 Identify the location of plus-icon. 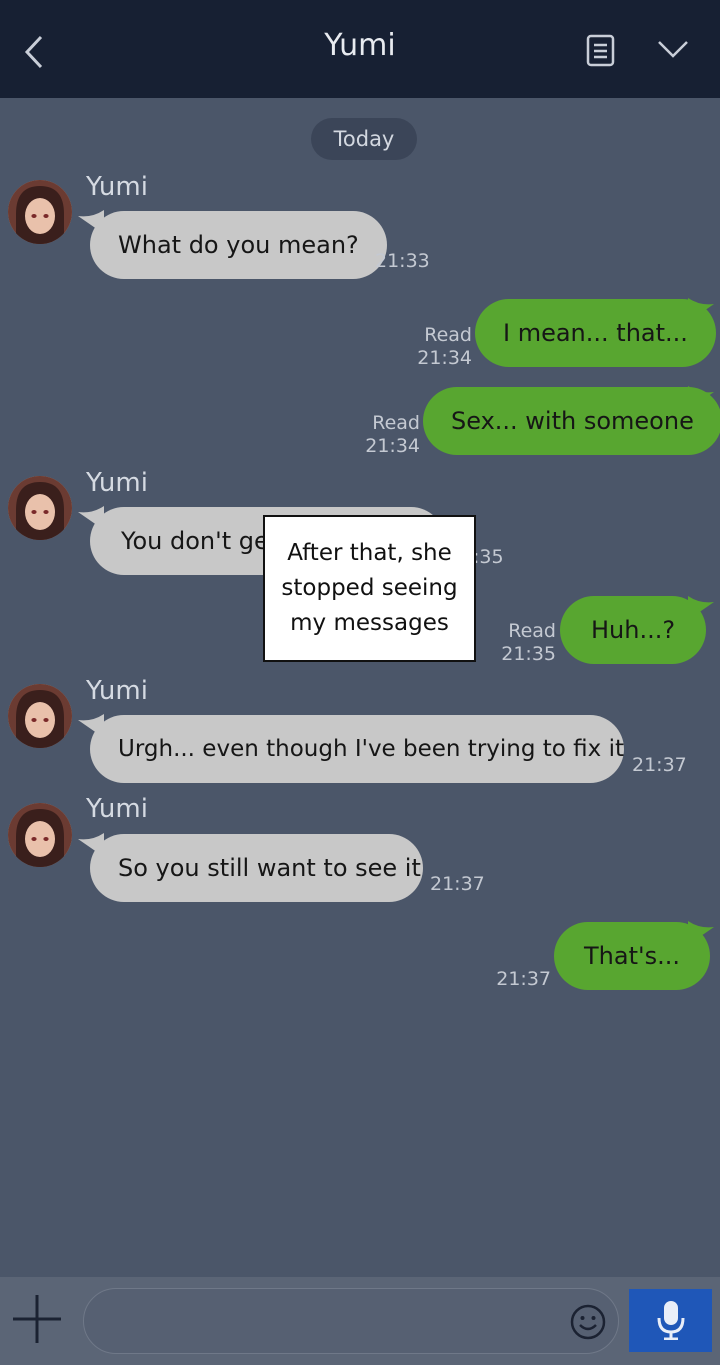
(37, 1319).